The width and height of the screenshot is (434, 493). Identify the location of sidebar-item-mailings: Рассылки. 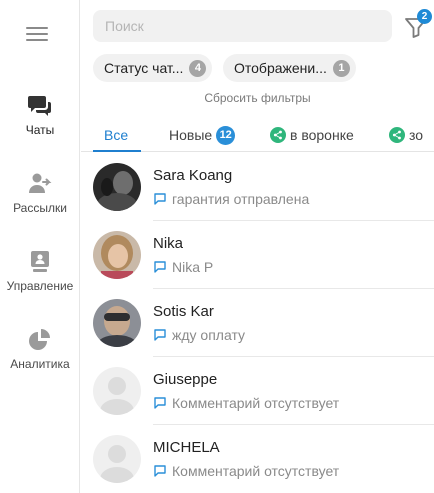
(40, 193).